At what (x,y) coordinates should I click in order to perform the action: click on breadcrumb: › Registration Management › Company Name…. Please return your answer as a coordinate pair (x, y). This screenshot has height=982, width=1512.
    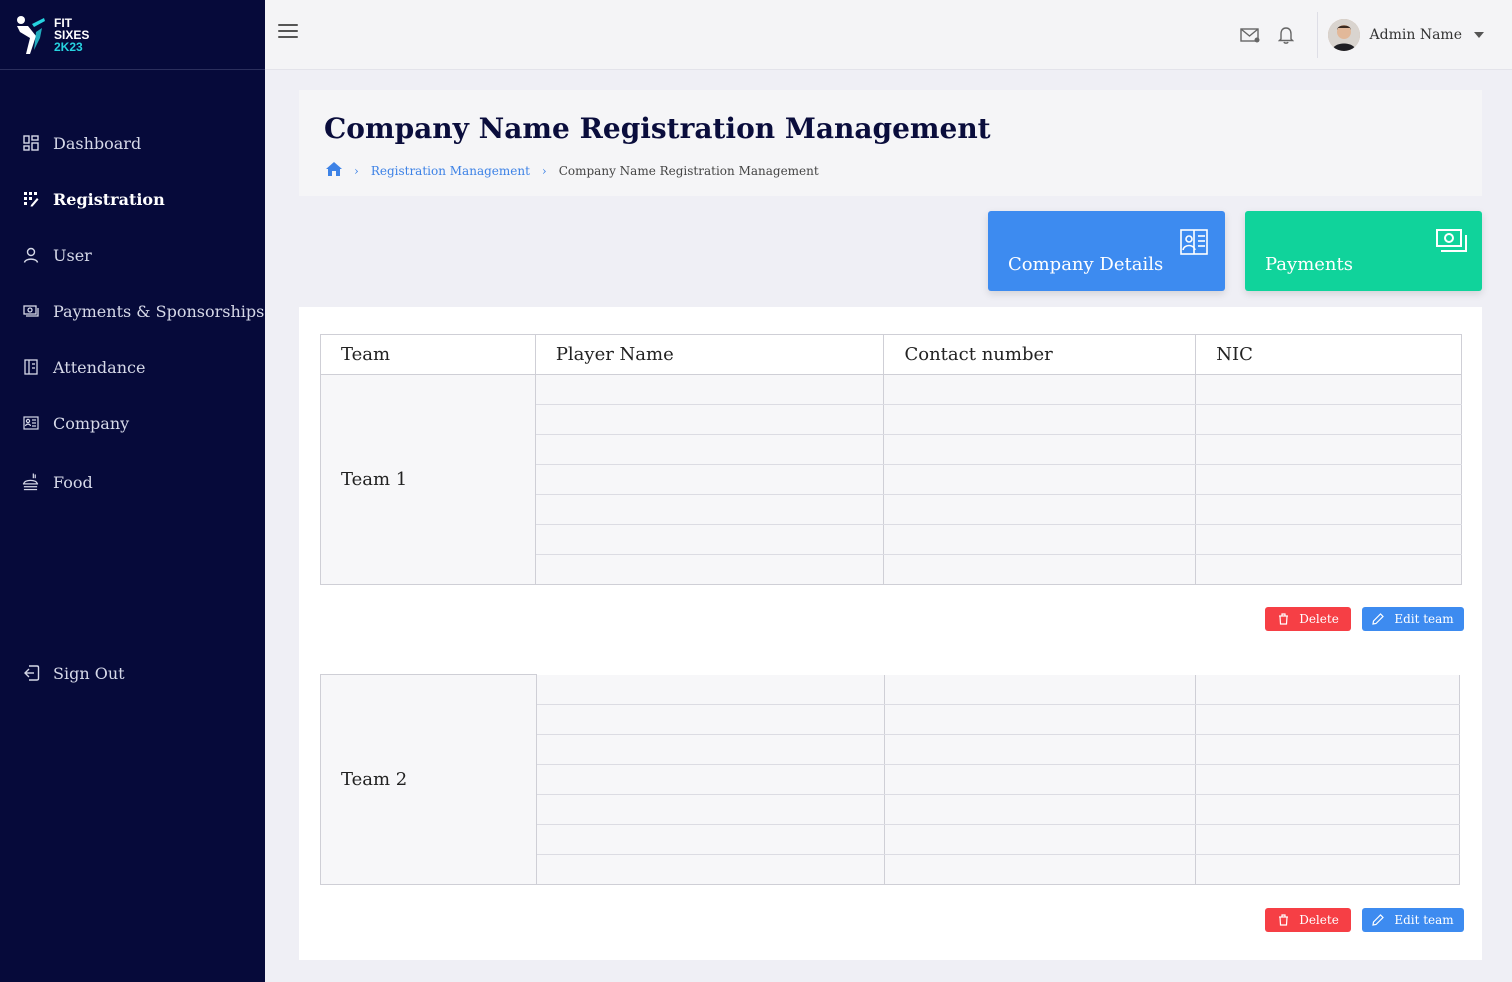
    Looking at the image, I should click on (572, 170).